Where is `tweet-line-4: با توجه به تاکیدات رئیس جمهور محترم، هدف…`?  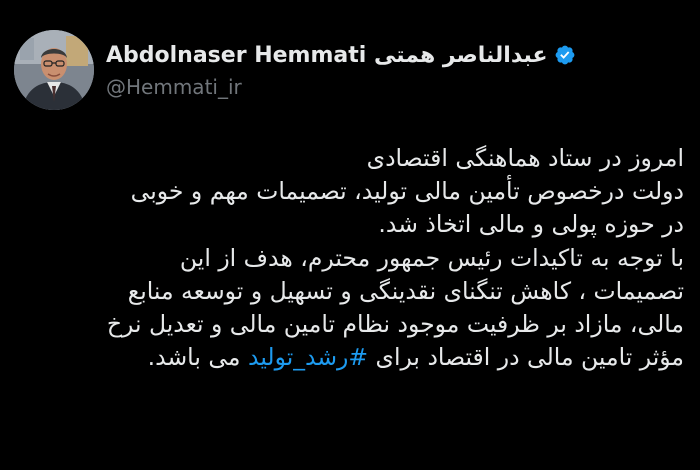 tweet-line-4: با توجه به تاکیدات رئیس جمهور محترم، هدف… is located at coordinates (431, 257).